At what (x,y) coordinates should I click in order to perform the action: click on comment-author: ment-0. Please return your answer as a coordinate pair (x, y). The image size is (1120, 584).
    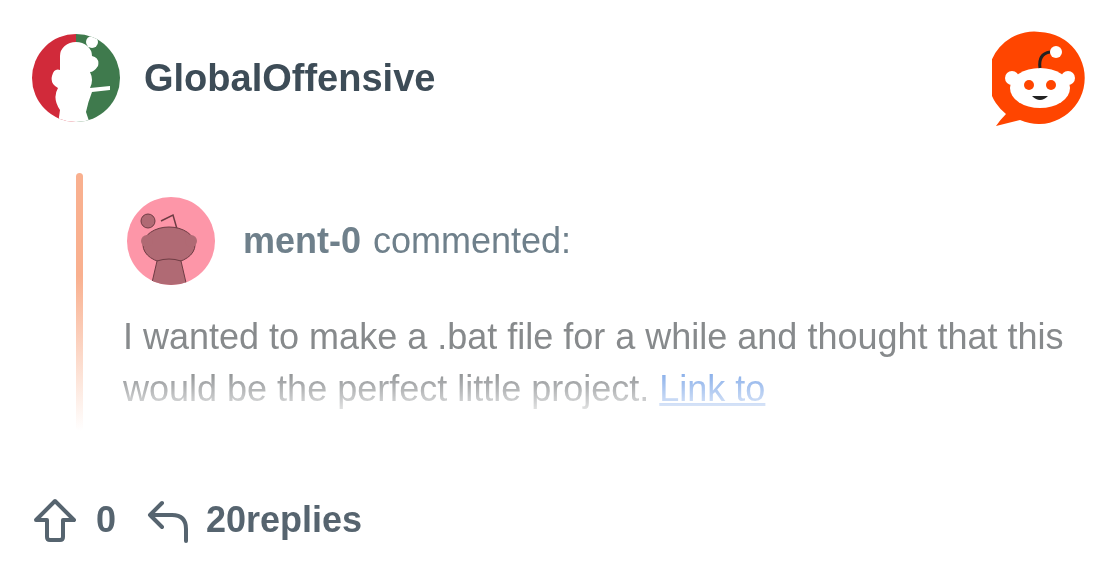
    Looking at the image, I should click on (302, 241).